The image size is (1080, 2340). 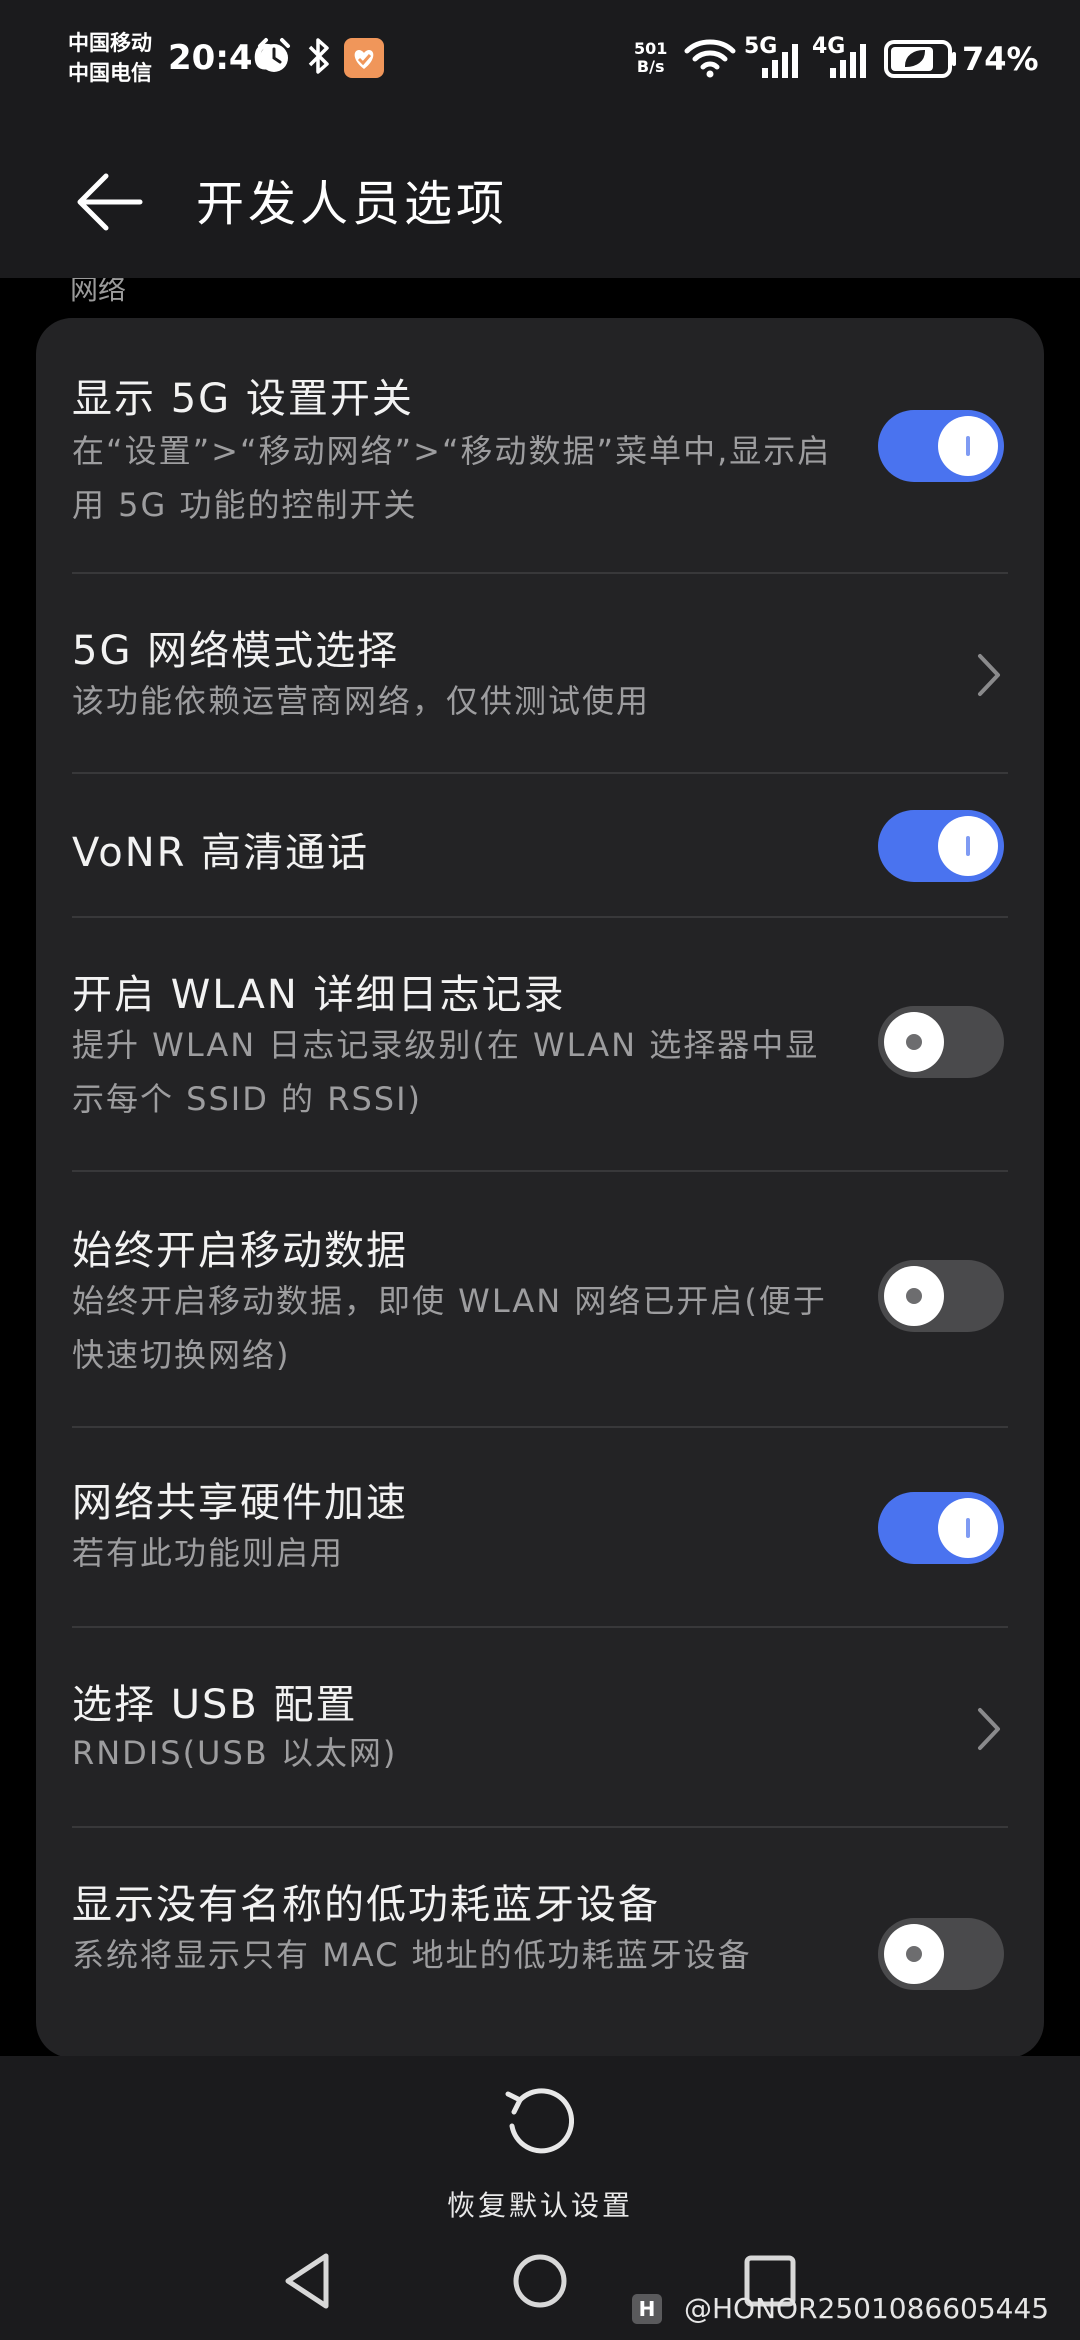 What do you see at coordinates (920, 59) in the screenshot?
I see `battery-icon` at bounding box center [920, 59].